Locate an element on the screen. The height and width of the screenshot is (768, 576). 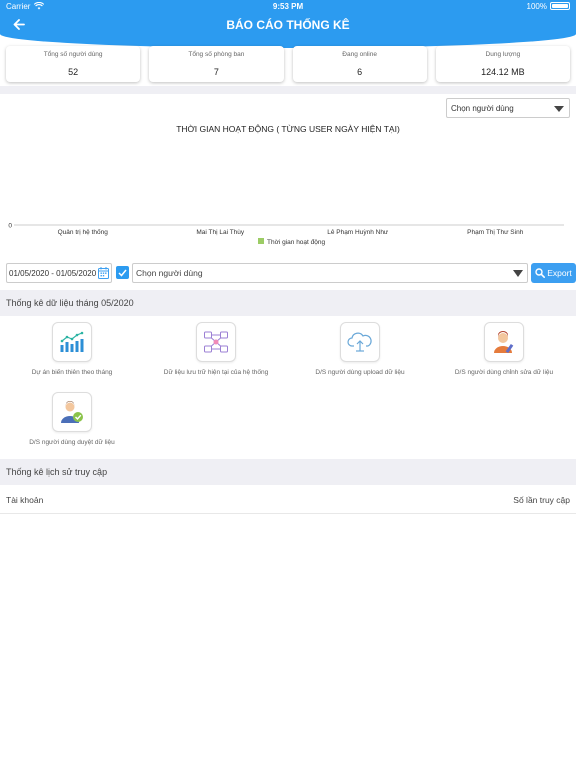
date-range-picker: 01/05/2020 - 01/05/2020 is located at coordinates (59, 273).